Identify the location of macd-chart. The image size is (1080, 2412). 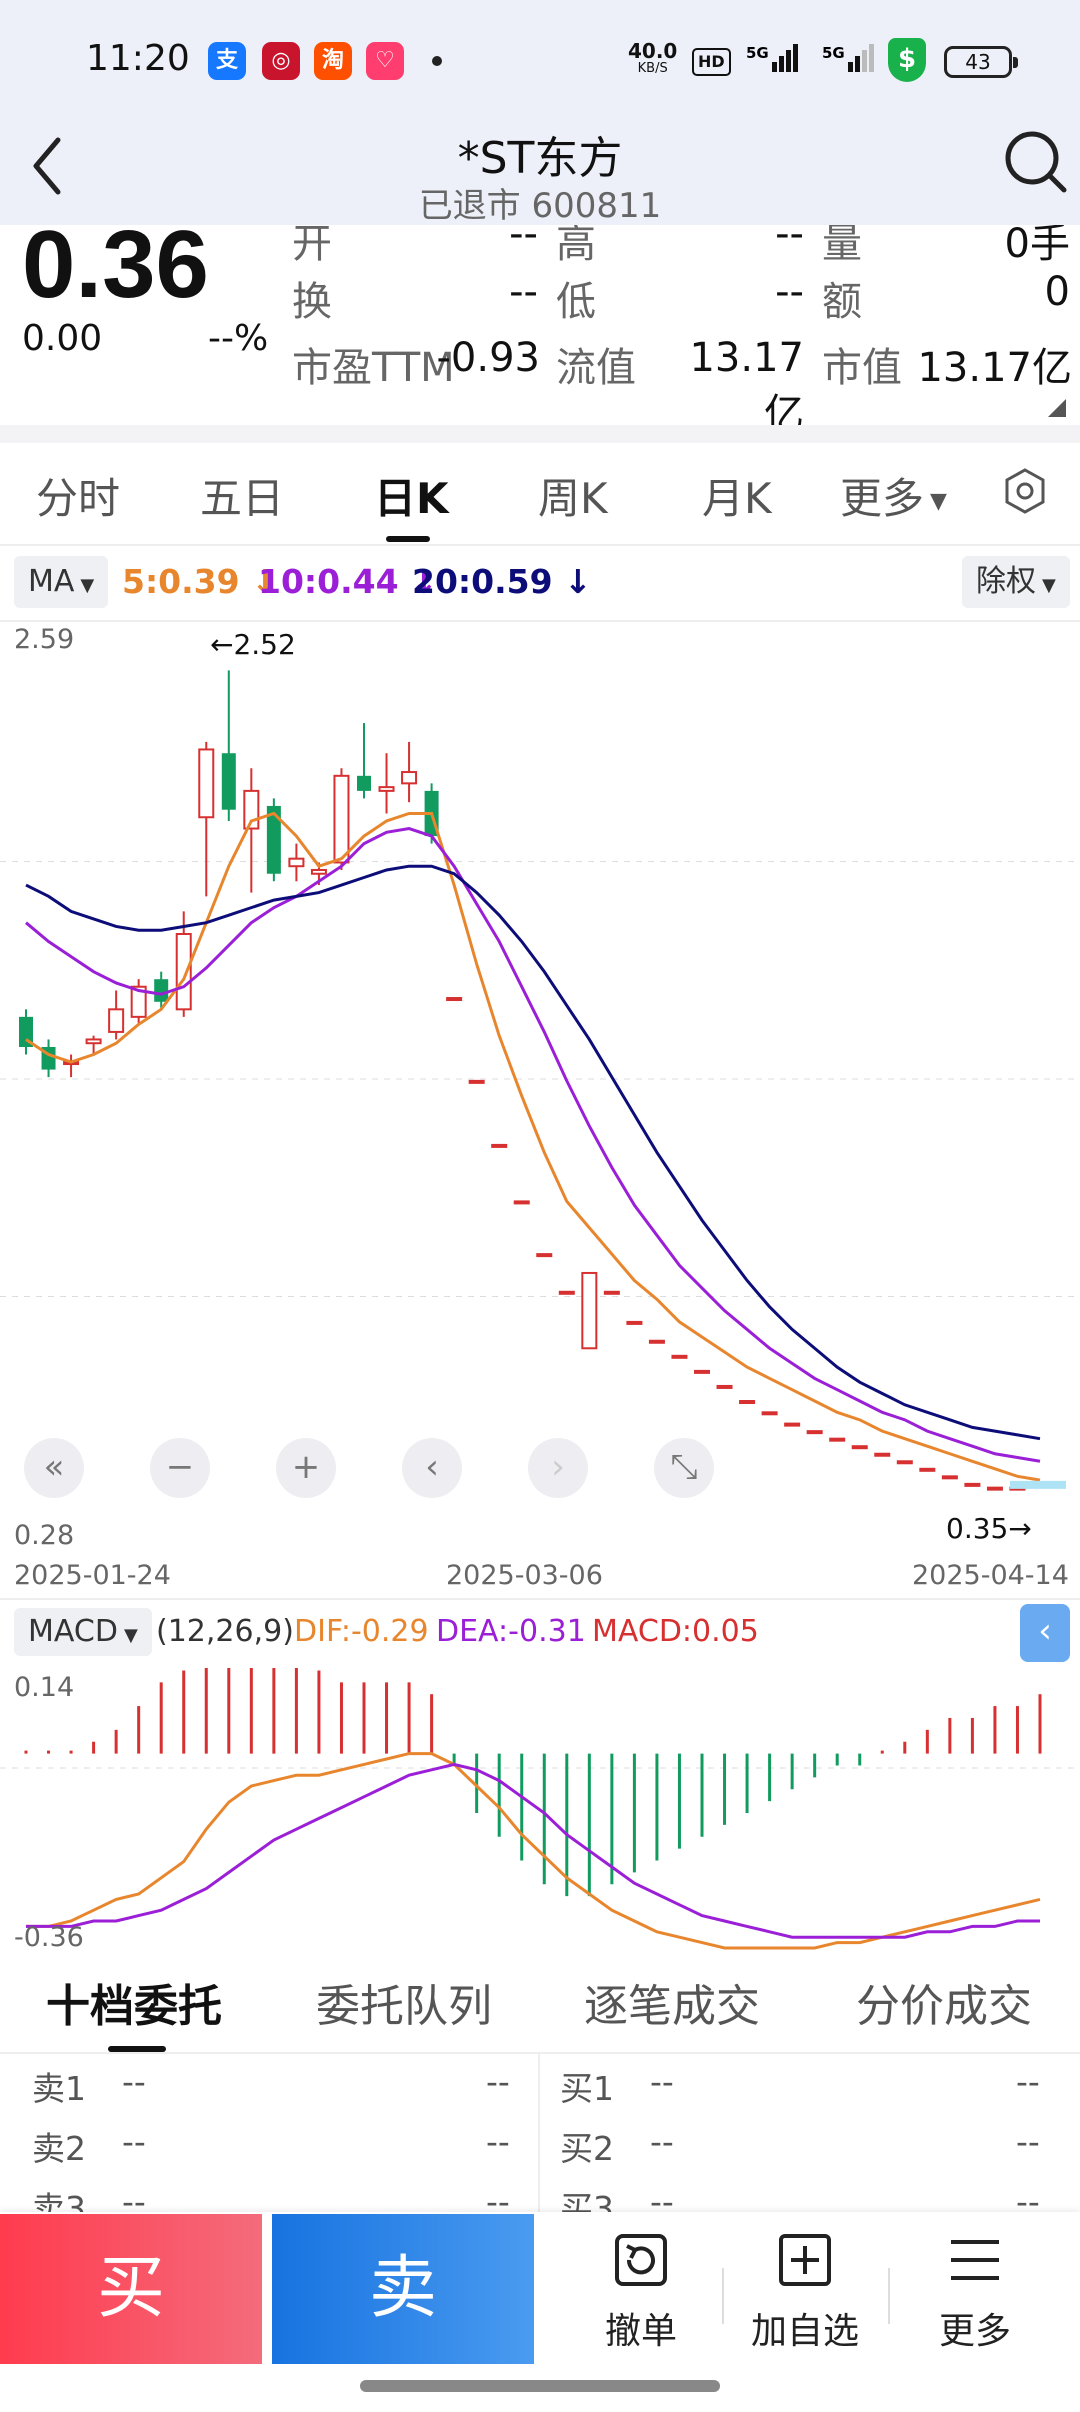
(540, 1813).